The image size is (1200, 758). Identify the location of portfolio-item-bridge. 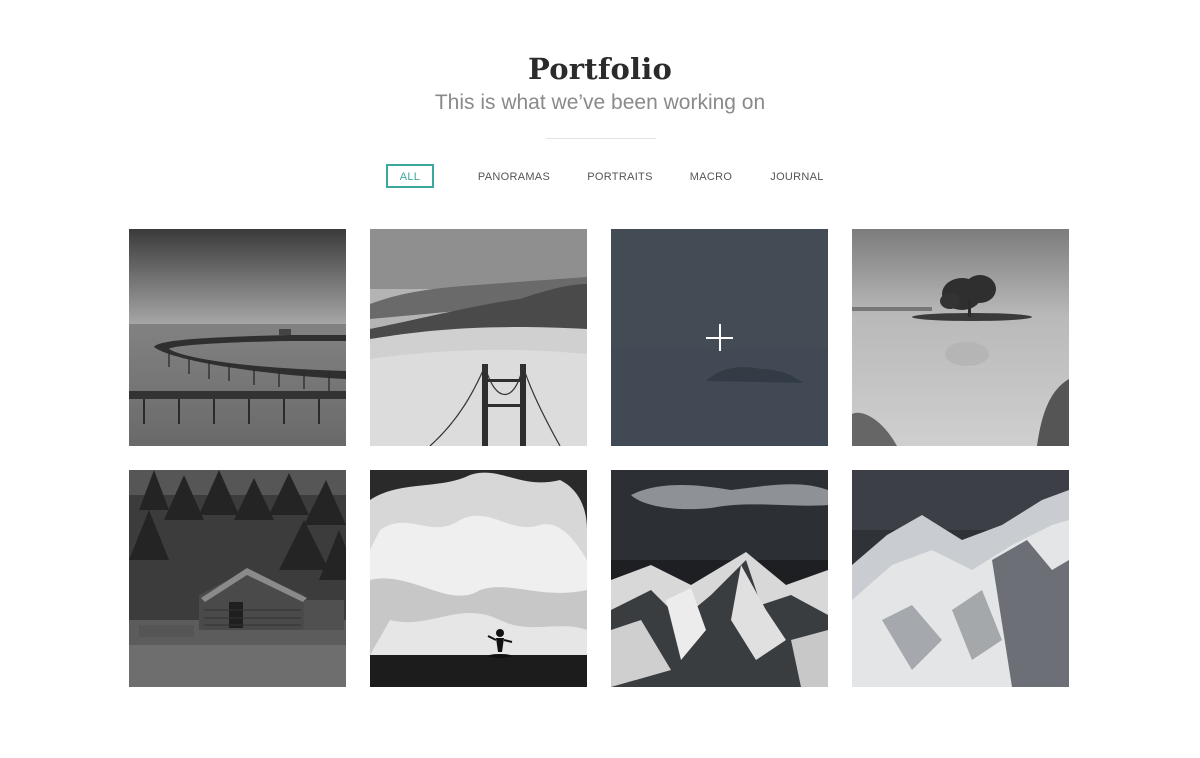
(478, 337).